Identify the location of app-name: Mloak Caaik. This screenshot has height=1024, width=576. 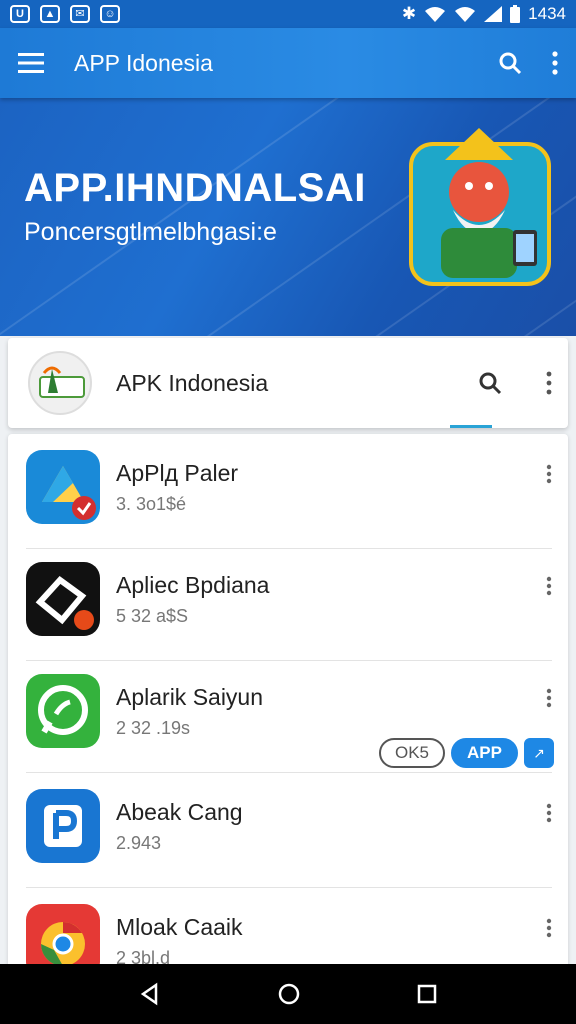
(179, 927).